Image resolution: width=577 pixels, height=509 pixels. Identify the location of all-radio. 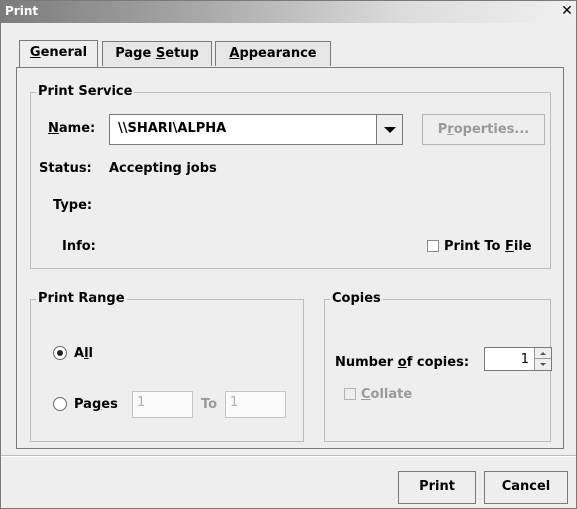
(60, 353).